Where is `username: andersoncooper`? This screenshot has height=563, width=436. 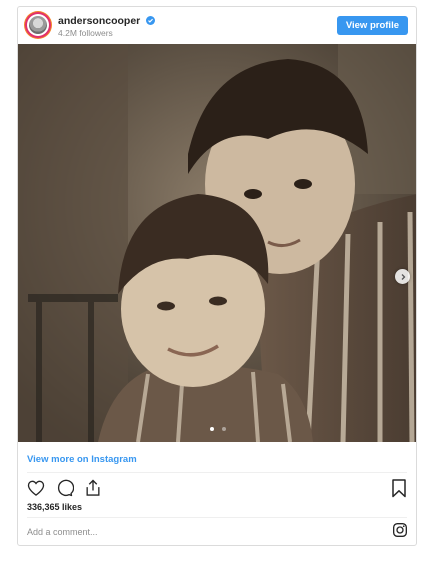 username: andersoncooper is located at coordinates (107, 21).